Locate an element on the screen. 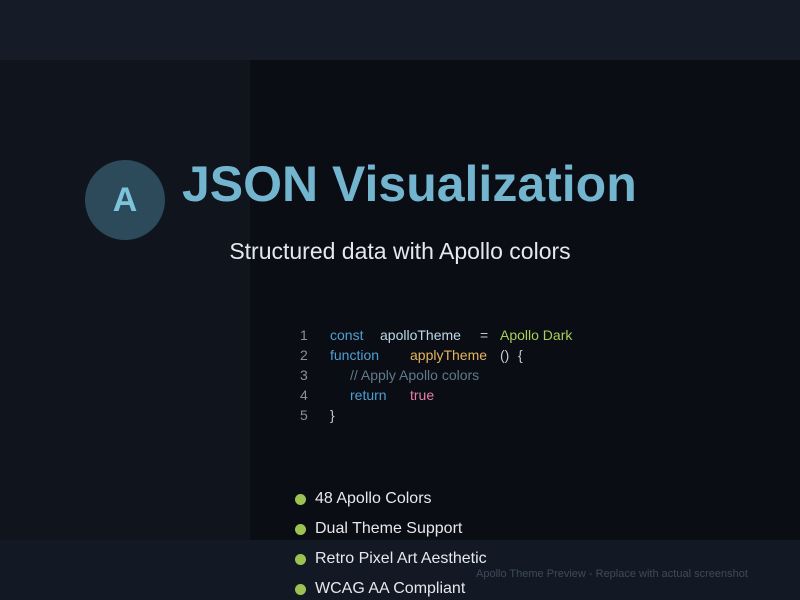  feature-item: WCAG AA Compliant is located at coordinates (391, 589).